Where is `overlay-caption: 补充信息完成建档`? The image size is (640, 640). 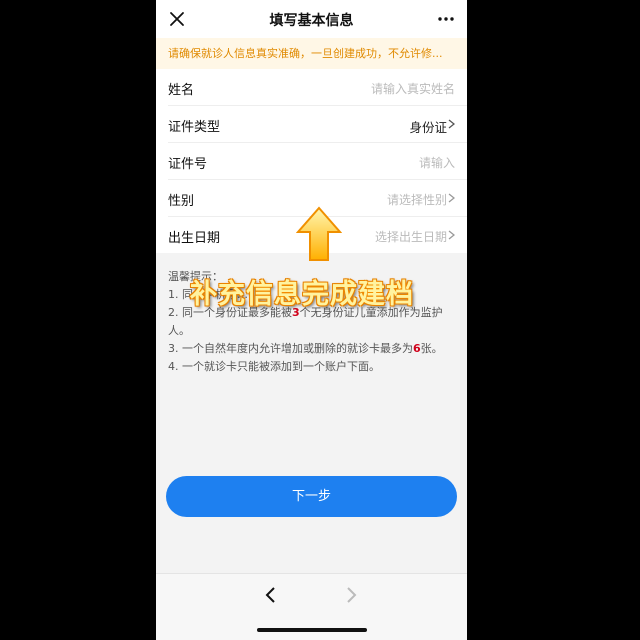 overlay-caption: 补充信息完成建档 is located at coordinates (302, 294).